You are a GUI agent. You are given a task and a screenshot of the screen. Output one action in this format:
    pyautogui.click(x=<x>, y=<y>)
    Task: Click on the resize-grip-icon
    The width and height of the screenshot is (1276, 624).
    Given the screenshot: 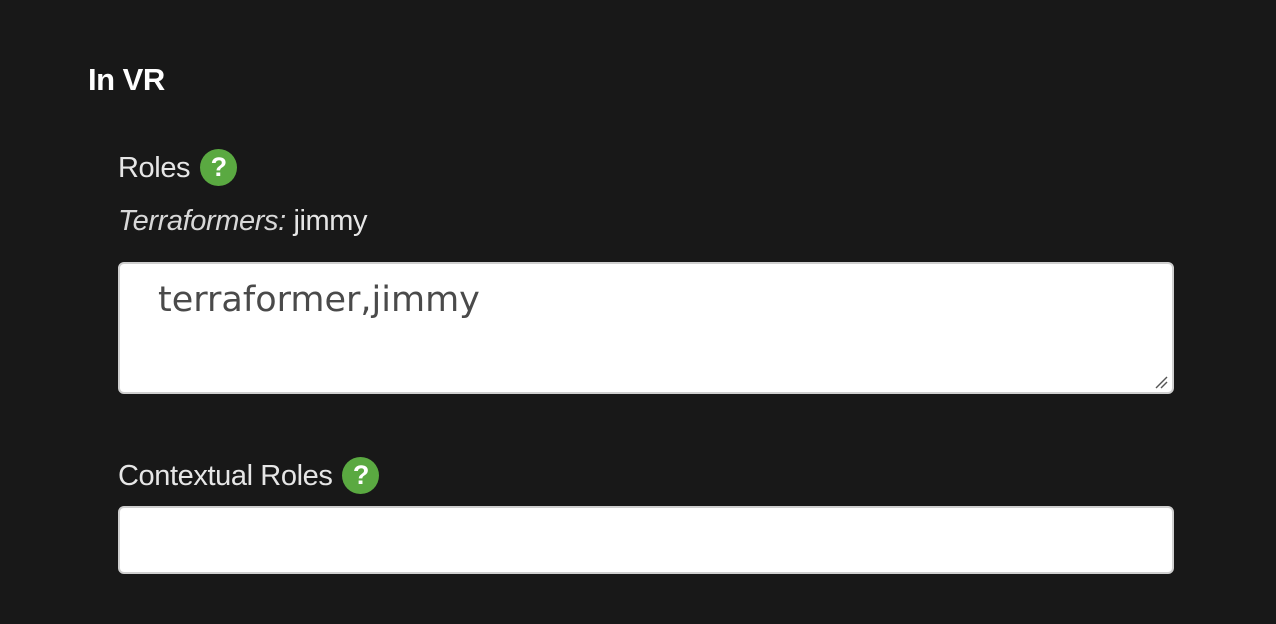 What is the action you would take?
    pyautogui.click(x=1161, y=382)
    